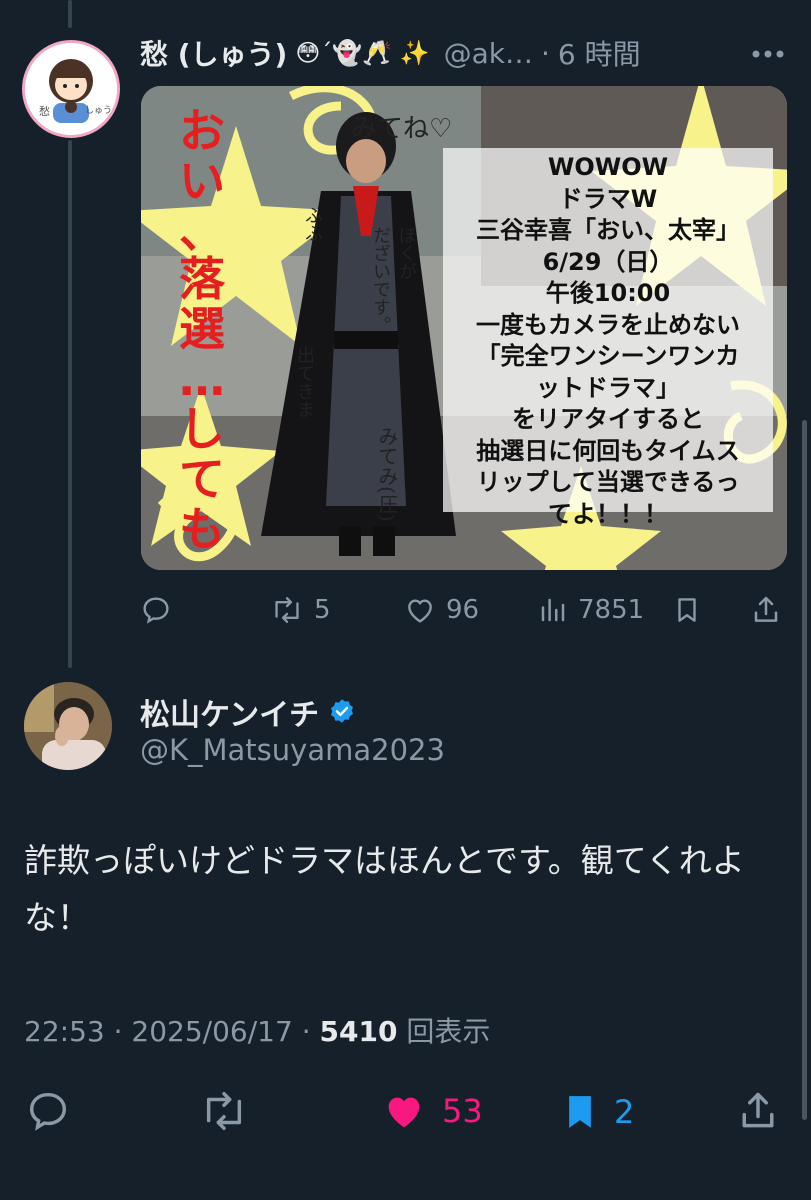  I want to click on handwriting-bokuga: ぼくが, so click(406, 253).